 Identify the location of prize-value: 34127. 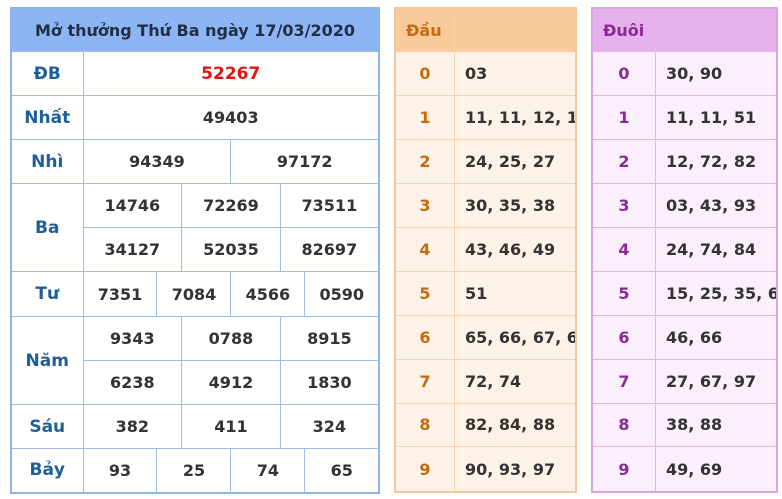
(132, 249).